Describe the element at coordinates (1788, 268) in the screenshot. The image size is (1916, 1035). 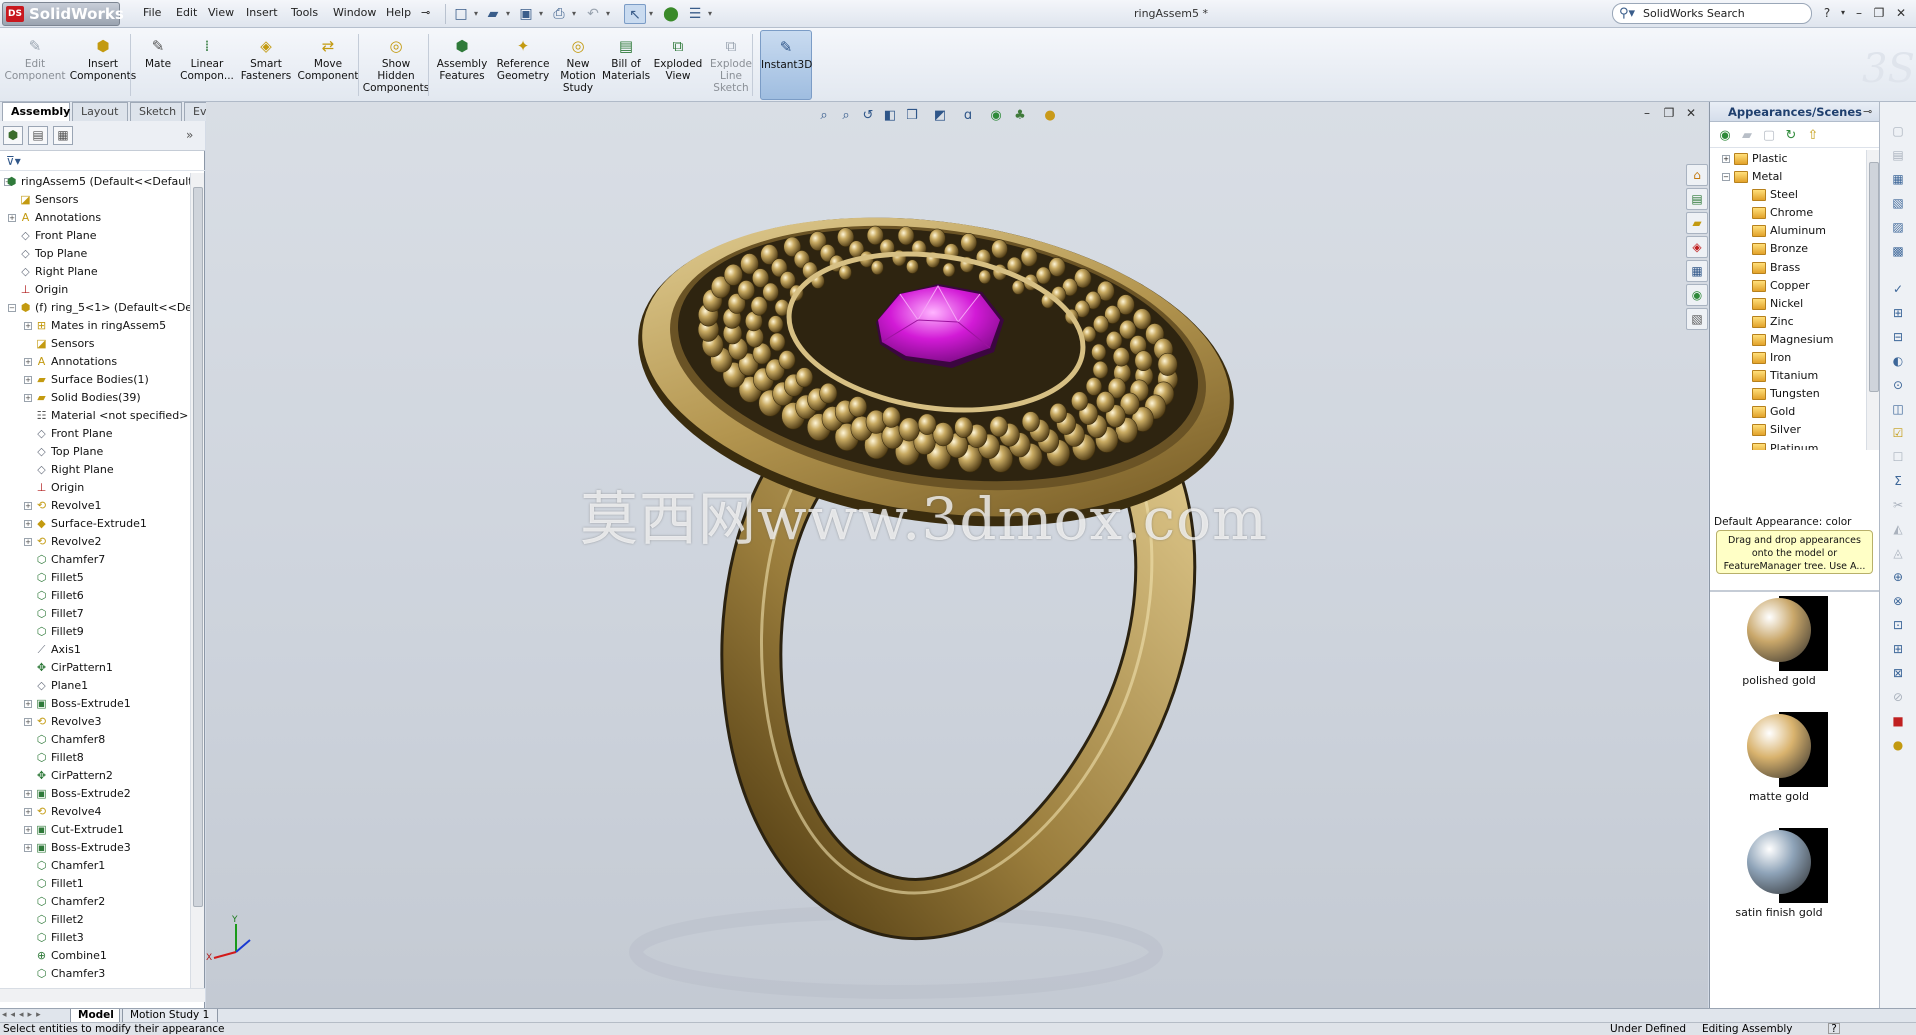
I see `appearance-item: Brass` at that location.